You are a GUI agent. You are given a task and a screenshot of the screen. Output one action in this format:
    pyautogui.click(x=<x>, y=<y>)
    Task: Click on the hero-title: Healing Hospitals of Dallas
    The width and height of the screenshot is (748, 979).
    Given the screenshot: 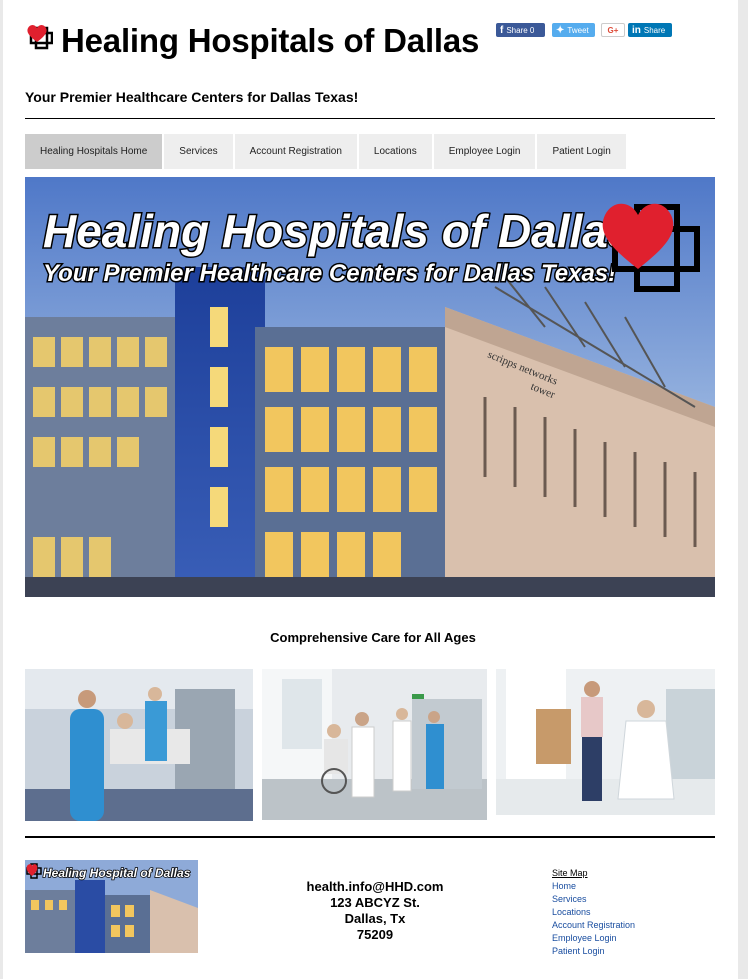 What is the action you would take?
    pyautogui.click(x=338, y=231)
    